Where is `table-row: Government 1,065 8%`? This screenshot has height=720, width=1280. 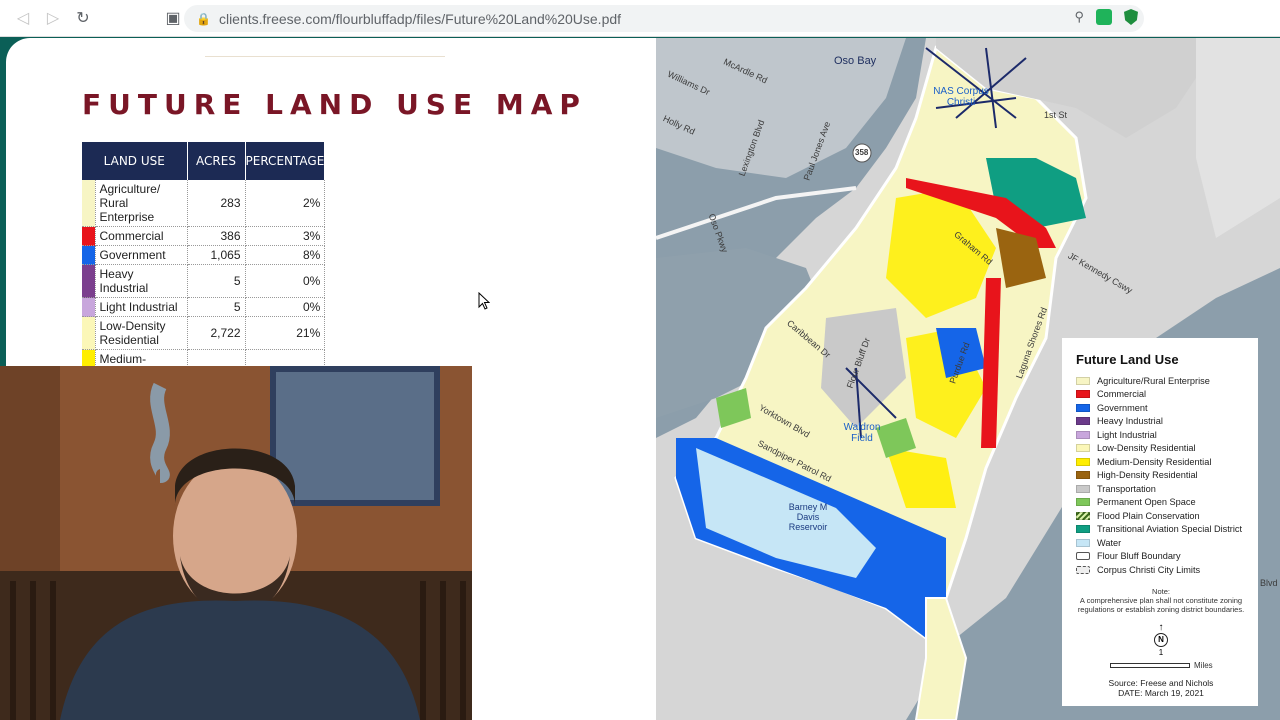 table-row: Government 1,065 8% is located at coordinates (204, 255).